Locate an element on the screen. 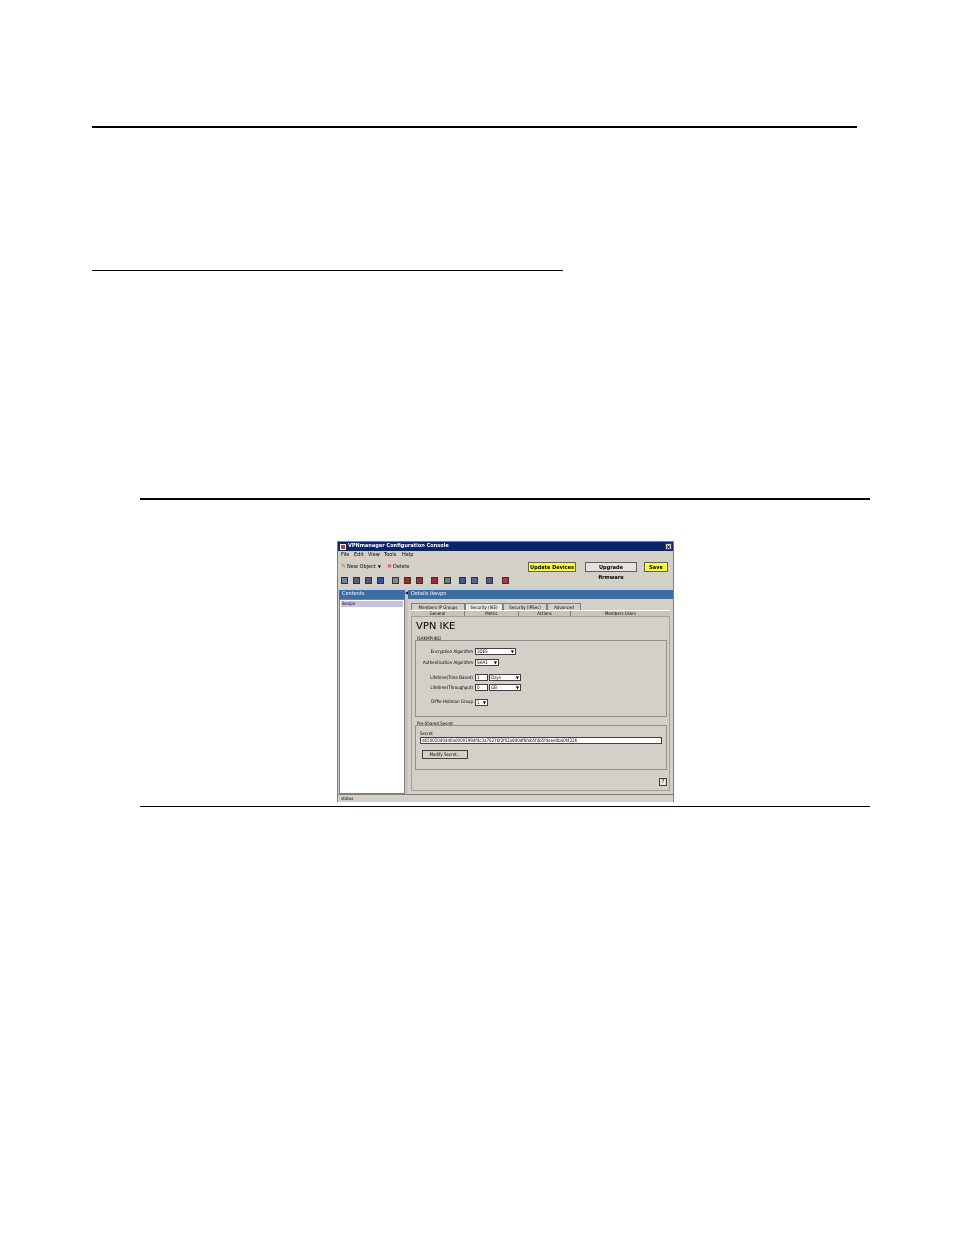 This screenshot has height=1235, width=954. encryption-select: 3DES ▼ is located at coordinates (495, 651).